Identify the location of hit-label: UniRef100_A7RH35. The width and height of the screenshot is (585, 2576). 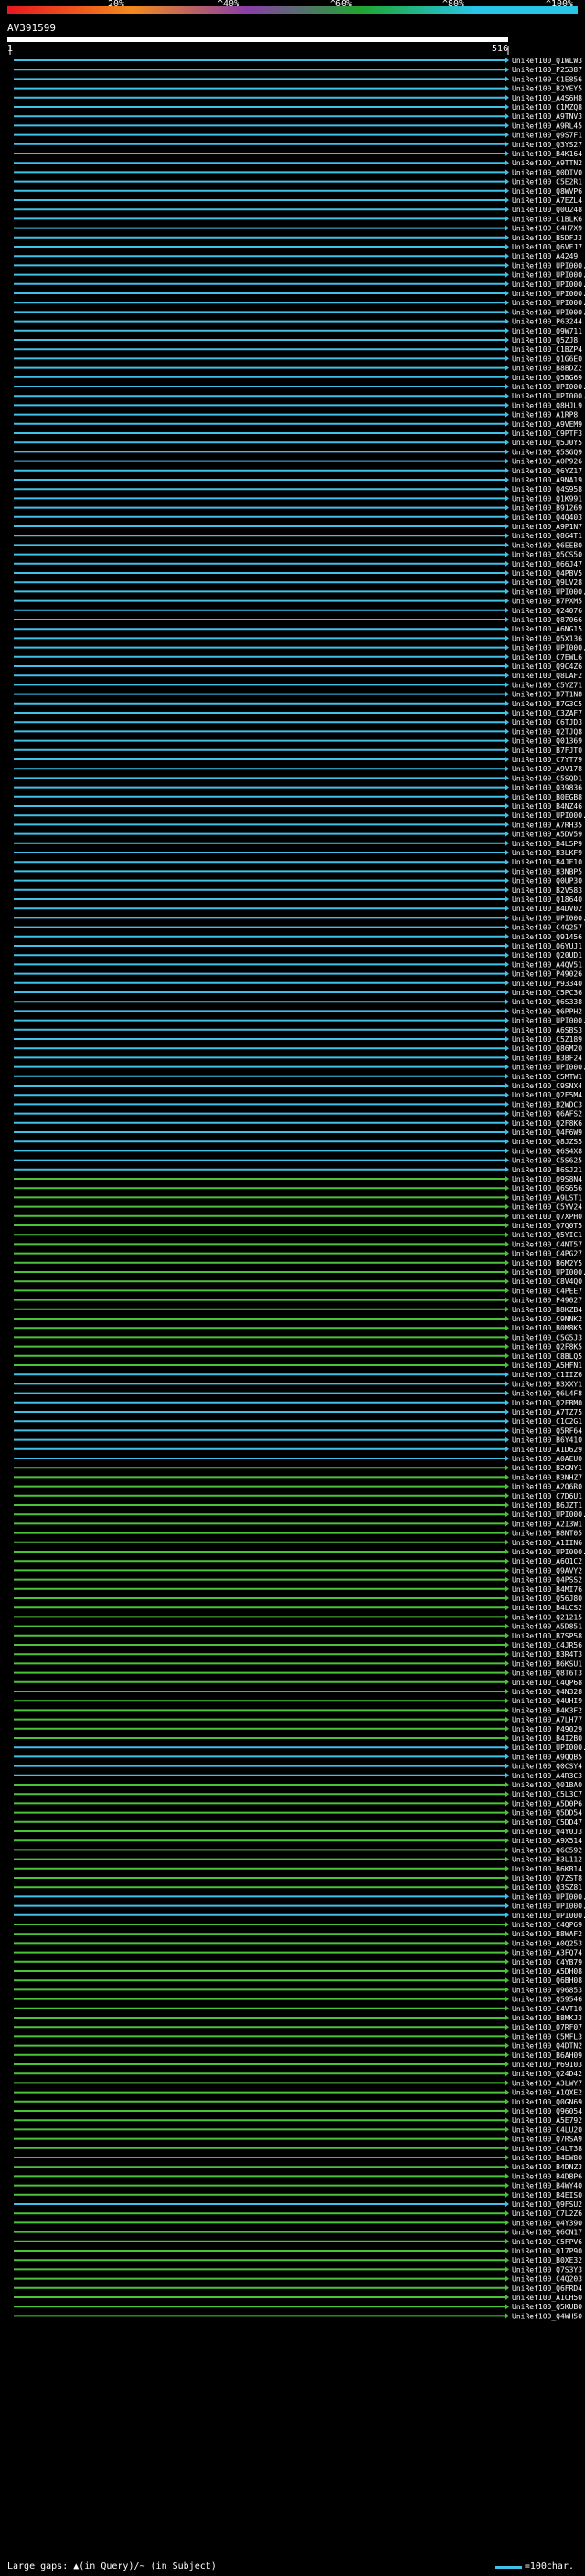
(547, 825).